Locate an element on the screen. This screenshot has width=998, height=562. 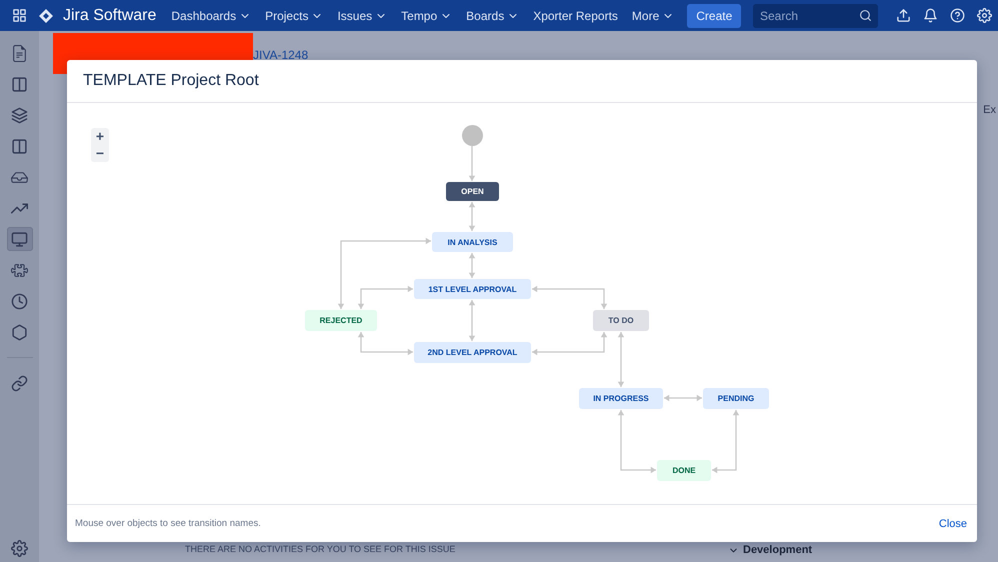
help-icon is located at coordinates (957, 15).